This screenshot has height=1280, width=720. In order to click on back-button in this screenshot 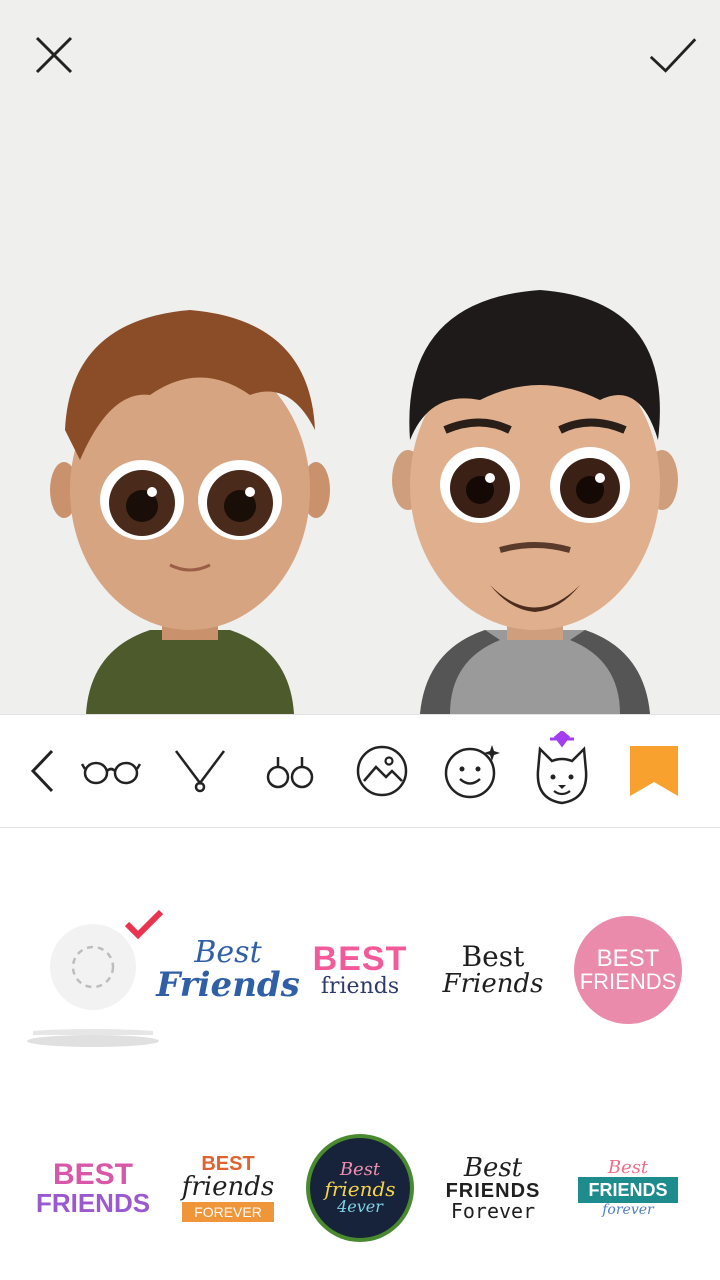, I will do `click(43, 771)`.